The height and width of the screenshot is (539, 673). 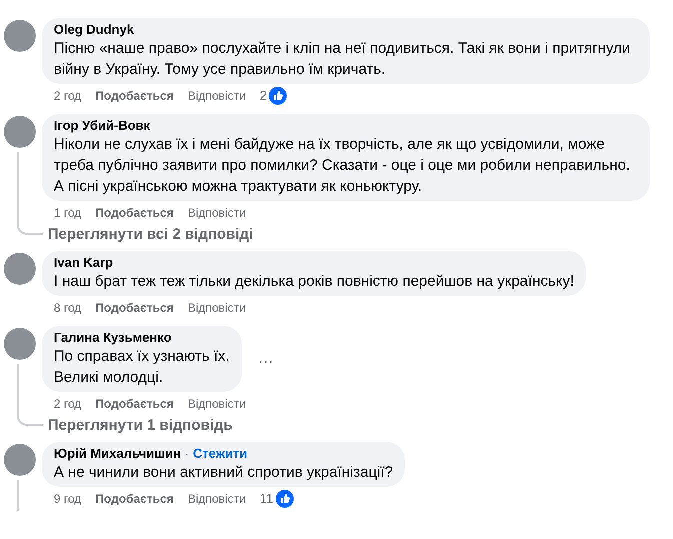 What do you see at coordinates (140, 426) in the screenshot?
I see `view-replies-link: Переглянути 1 відповідь` at bounding box center [140, 426].